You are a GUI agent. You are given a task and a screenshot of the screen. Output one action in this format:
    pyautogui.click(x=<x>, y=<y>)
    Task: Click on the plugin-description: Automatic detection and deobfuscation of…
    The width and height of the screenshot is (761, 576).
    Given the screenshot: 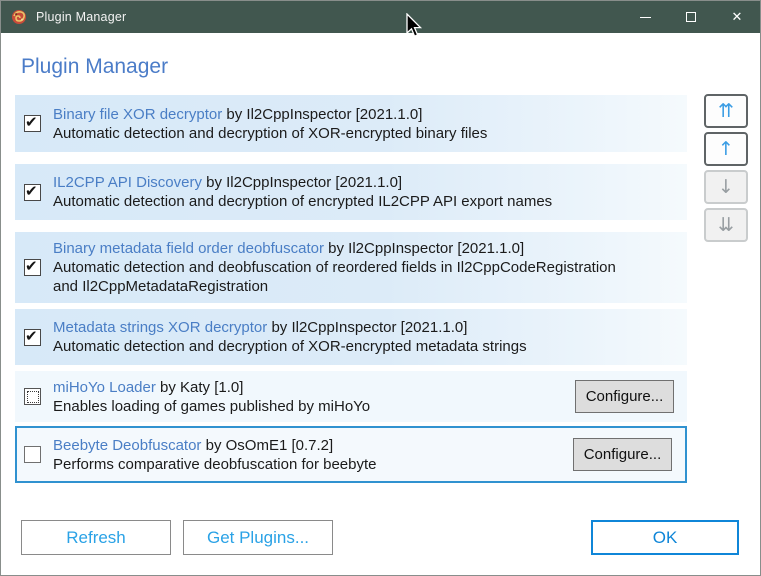 What is the action you would take?
    pyautogui.click(x=334, y=277)
    